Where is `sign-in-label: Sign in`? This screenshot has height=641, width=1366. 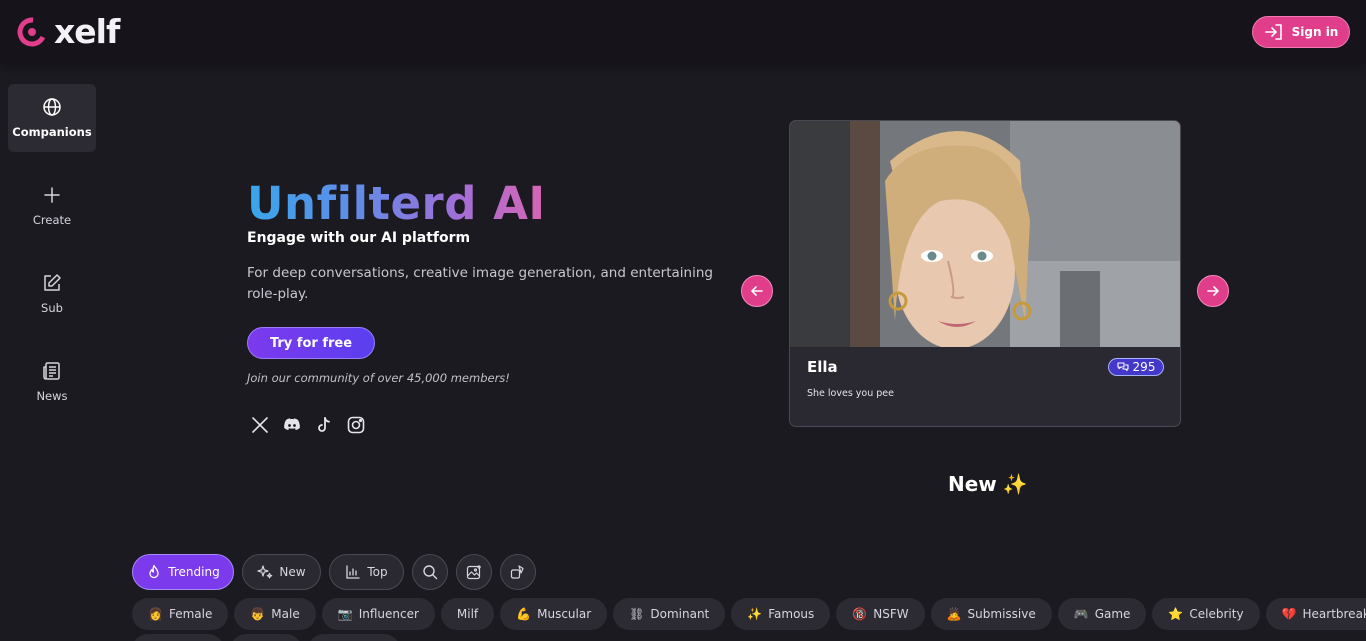 sign-in-label: Sign in is located at coordinates (1315, 32).